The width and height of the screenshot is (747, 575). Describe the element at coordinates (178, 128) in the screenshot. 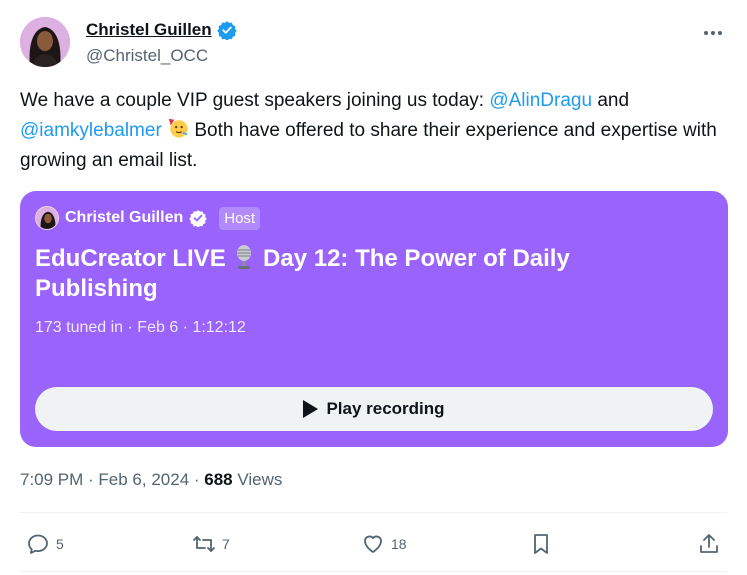

I see `party-face-emoji-icon` at that location.